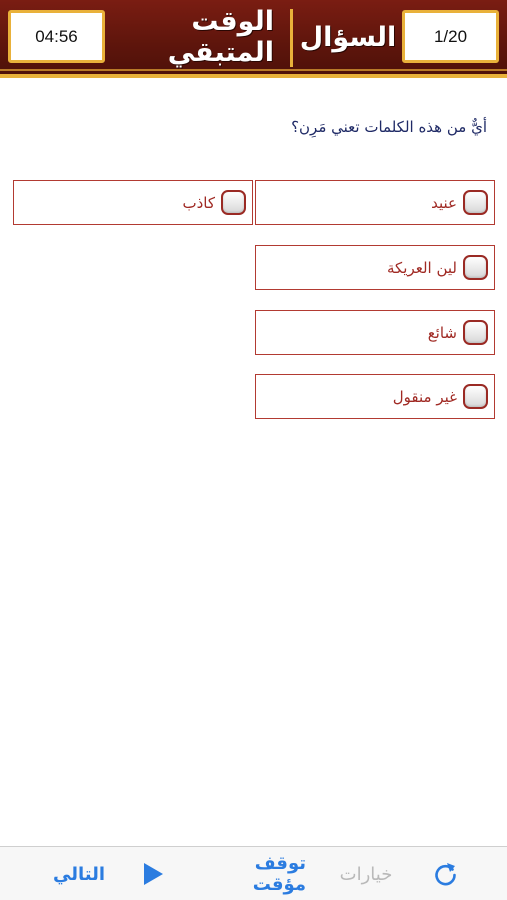 Image resolution: width=507 pixels, height=900 pixels. Describe the element at coordinates (220, 37) in the screenshot. I see `time-remaining-label: الوقت المتبقي` at that location.